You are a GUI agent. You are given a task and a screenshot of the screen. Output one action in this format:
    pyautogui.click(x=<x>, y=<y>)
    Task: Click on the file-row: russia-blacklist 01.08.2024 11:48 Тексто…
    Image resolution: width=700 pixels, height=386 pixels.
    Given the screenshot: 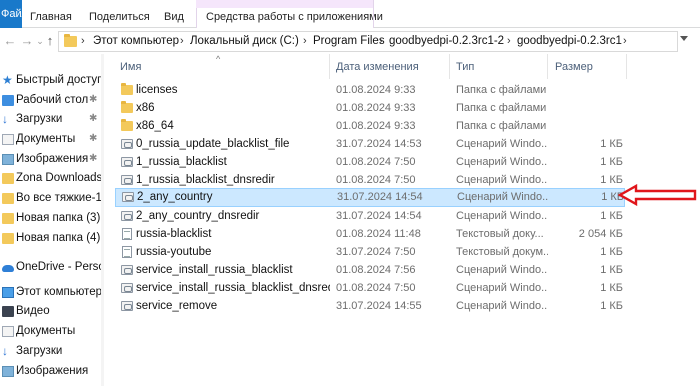 What is the action you would take?
    pyautogui.click(x=370, y=234)
    